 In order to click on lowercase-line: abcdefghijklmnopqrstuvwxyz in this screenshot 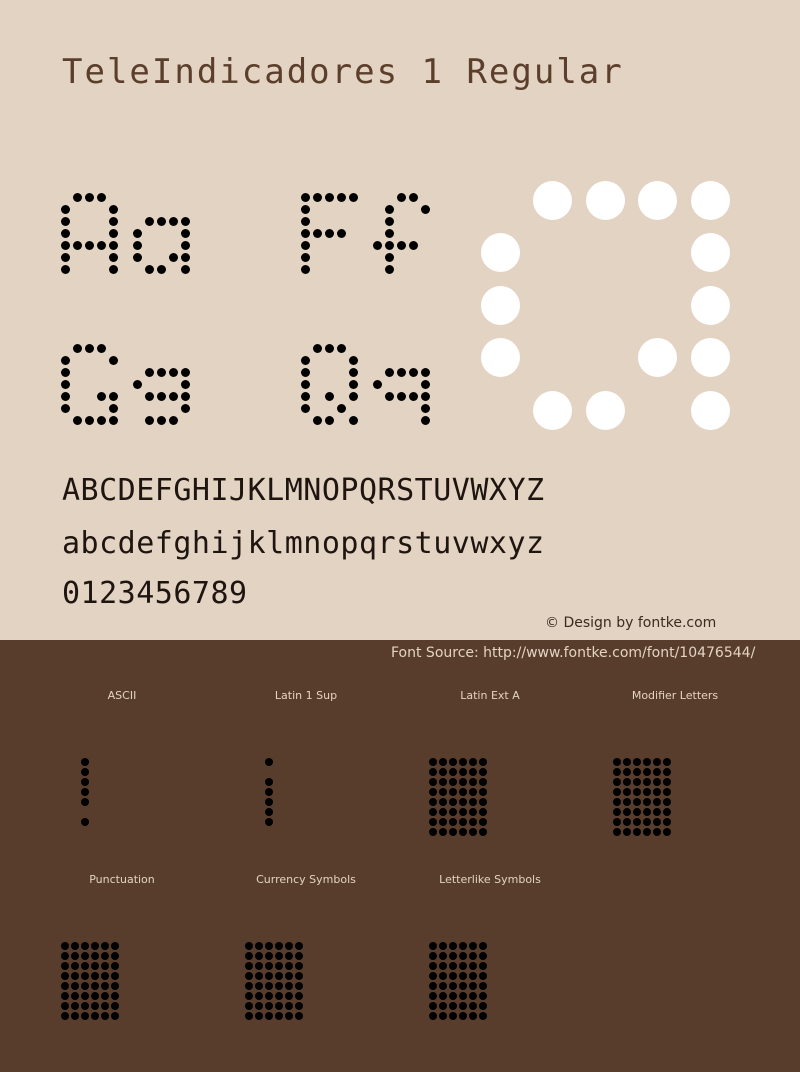, I will do `click(303, 543)`.